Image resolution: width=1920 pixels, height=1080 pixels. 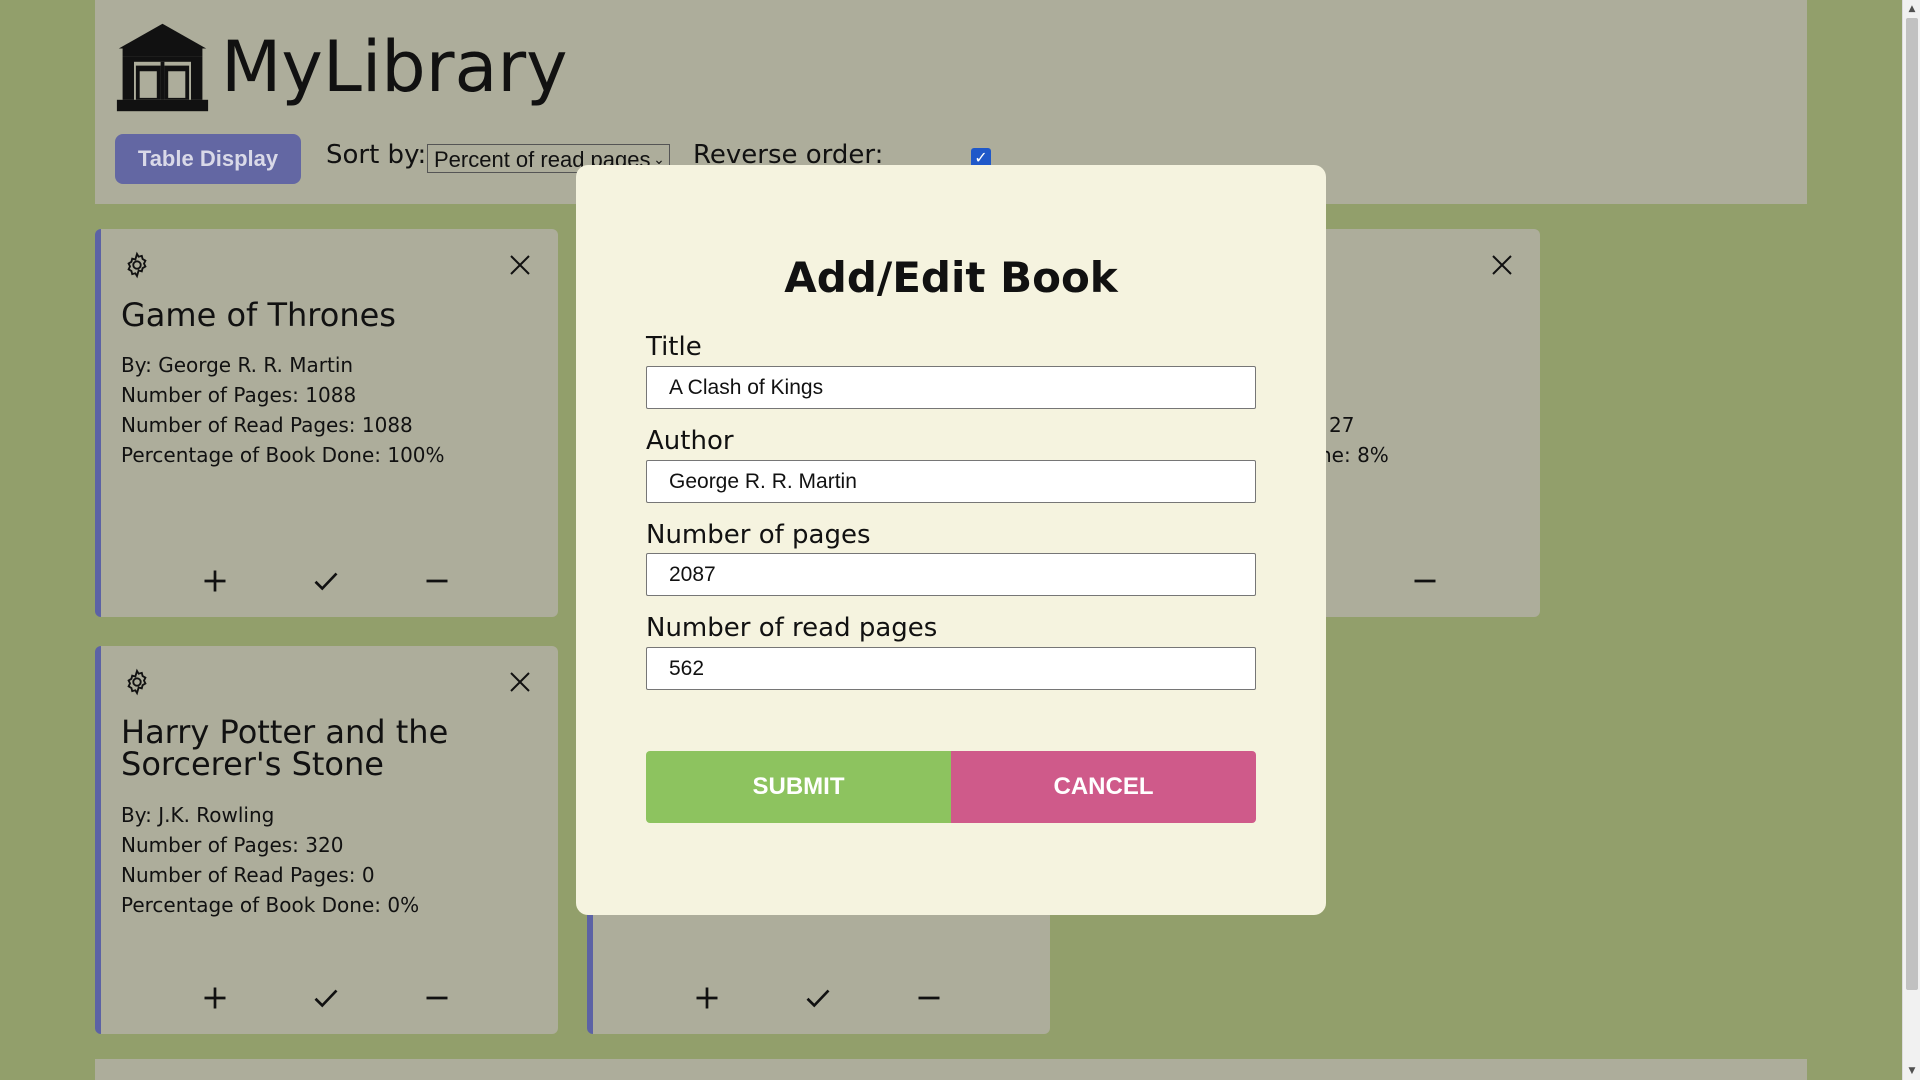 What do you see at coordinates (258, 315) in the screenshot?
I see `book-title: Game of Thrones` at bounding box center [258, 315].